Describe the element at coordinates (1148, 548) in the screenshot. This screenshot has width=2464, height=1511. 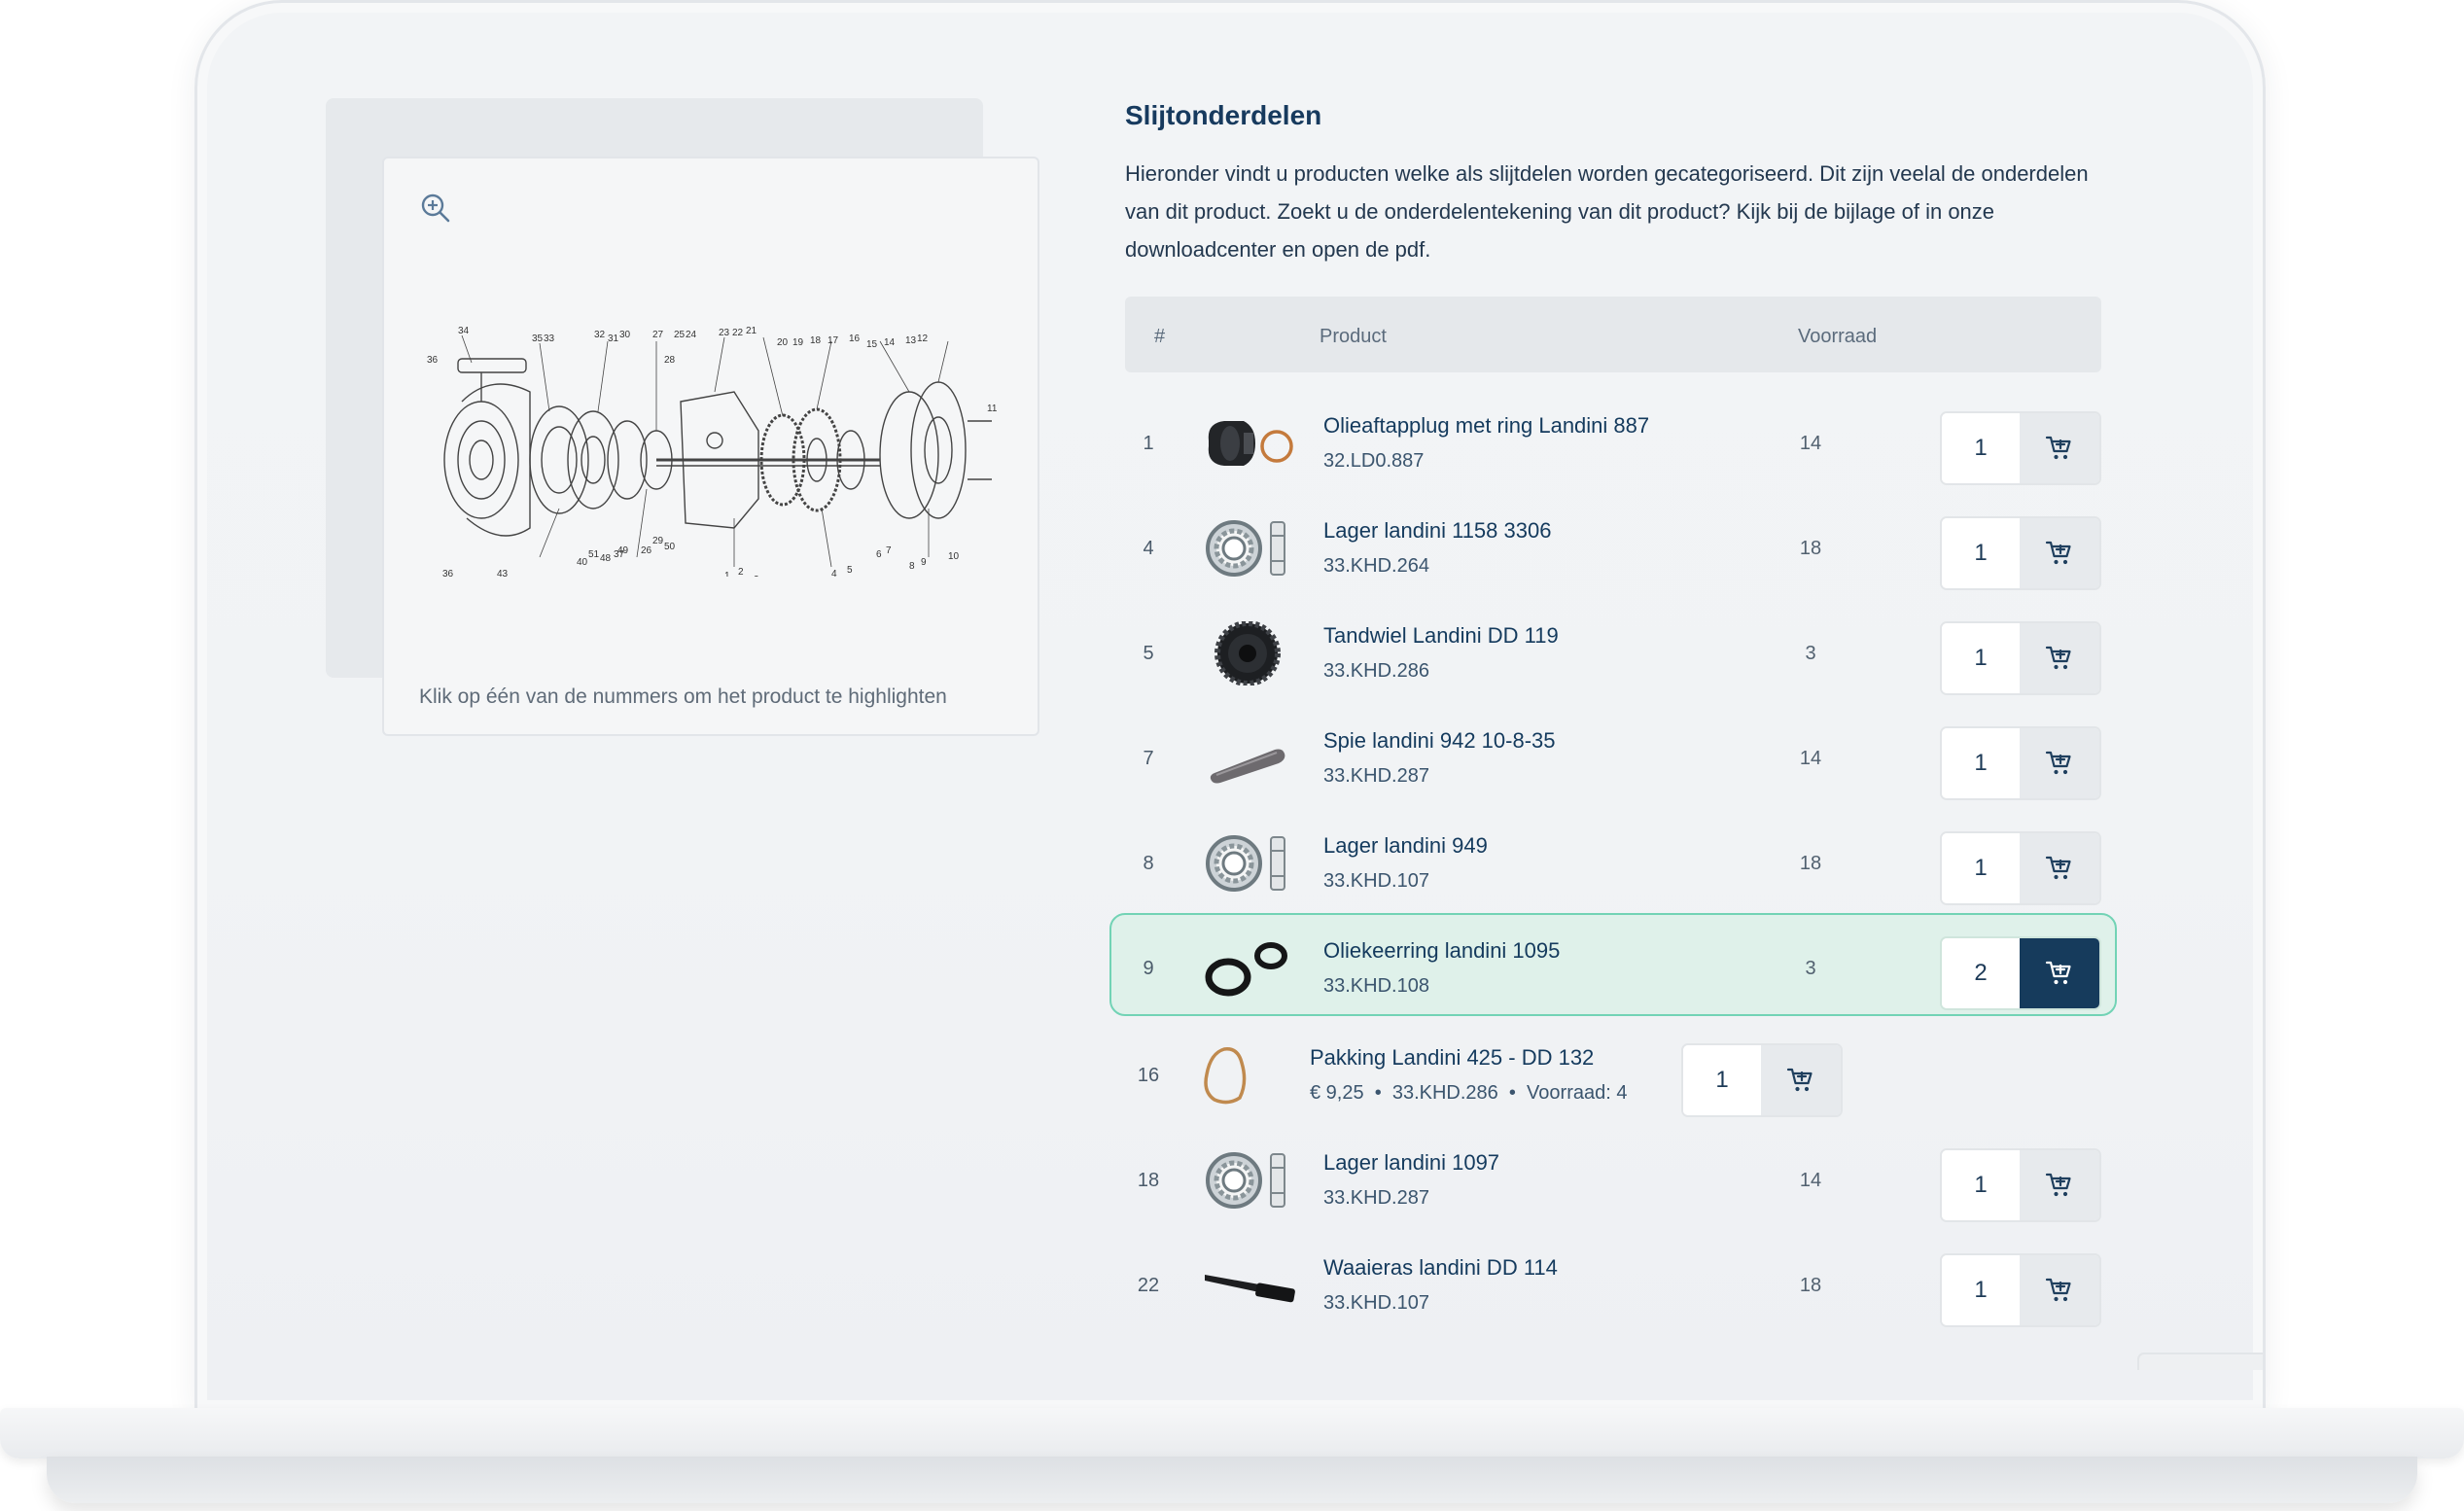
I see `row-number: 4` at that location.